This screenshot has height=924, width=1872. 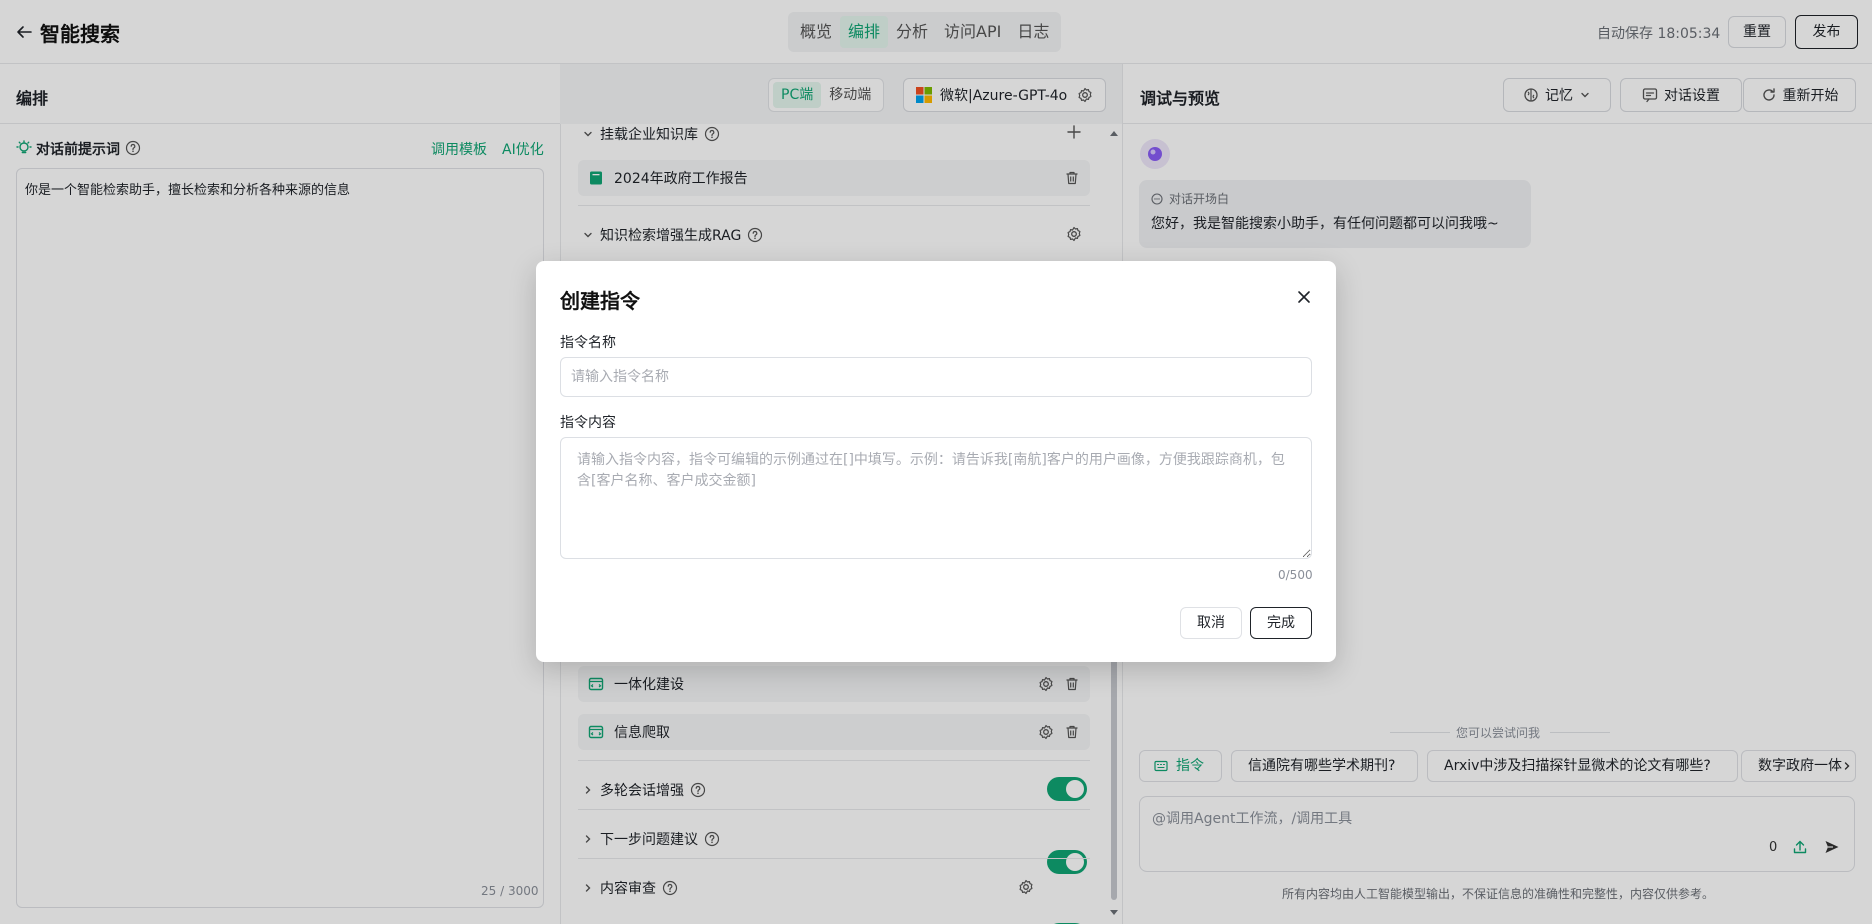 What do you see at coordinates (936, 498) in the screenshot?
I see `instruction-content-textarea` at bounding box center [936, 498].